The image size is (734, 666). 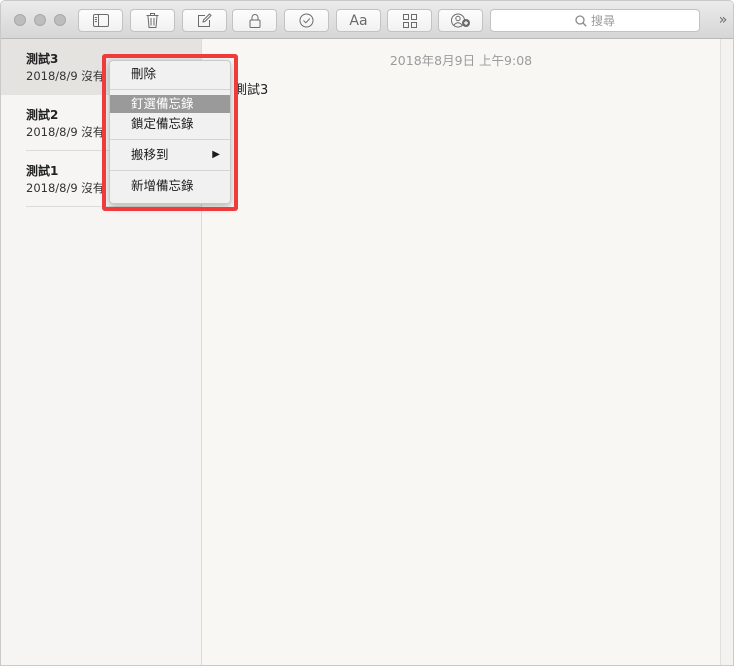 I want to click on trash-icon, so click(x=152, y=20).